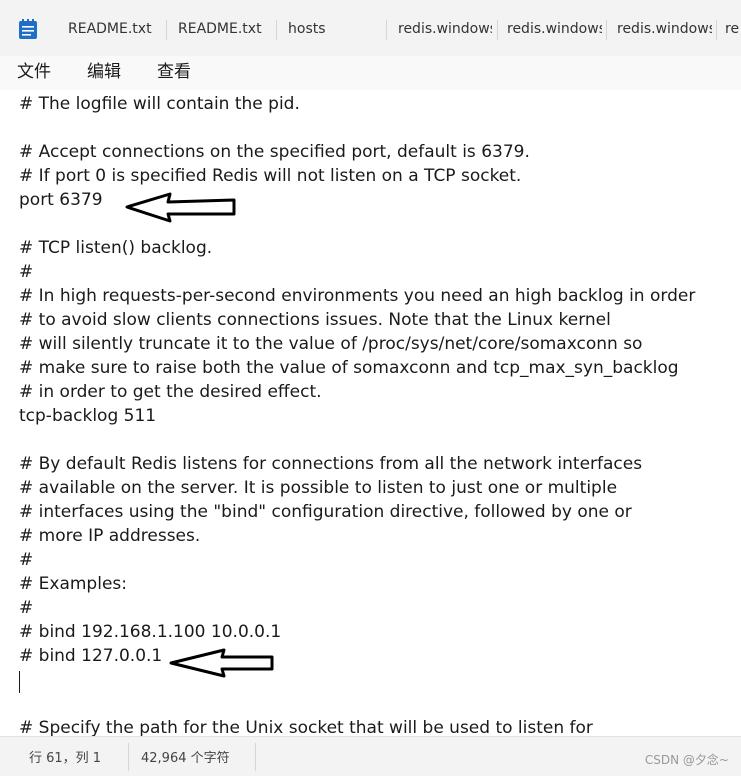  Describe the element at coordinates (159, 104) in the screenshot. I see `editor-line: # The logfile will contain the pid.` at that location.